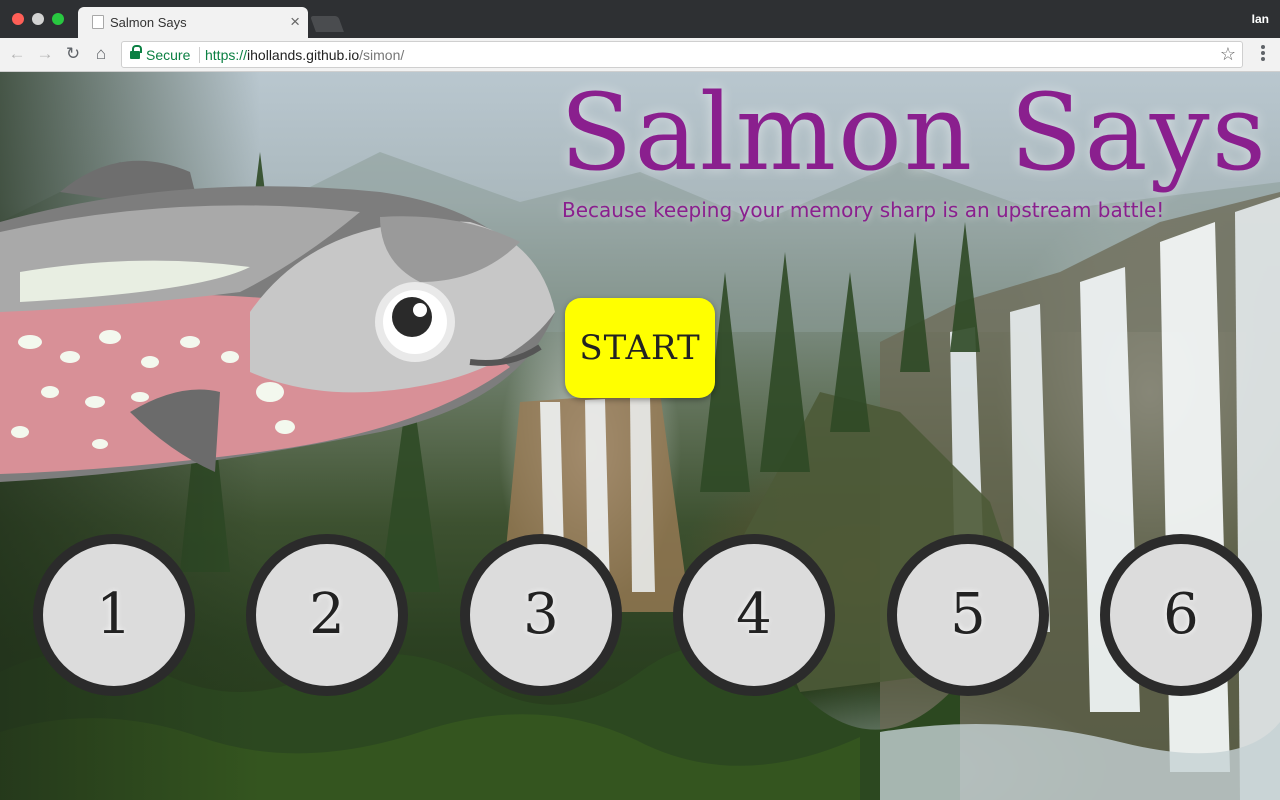 This screenshot has height=800, width=1280. I want to click on browser-menu-icon, so click(1263, 55).